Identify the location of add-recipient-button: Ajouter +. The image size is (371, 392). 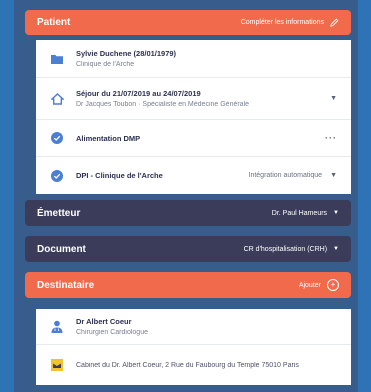
(319, 285).